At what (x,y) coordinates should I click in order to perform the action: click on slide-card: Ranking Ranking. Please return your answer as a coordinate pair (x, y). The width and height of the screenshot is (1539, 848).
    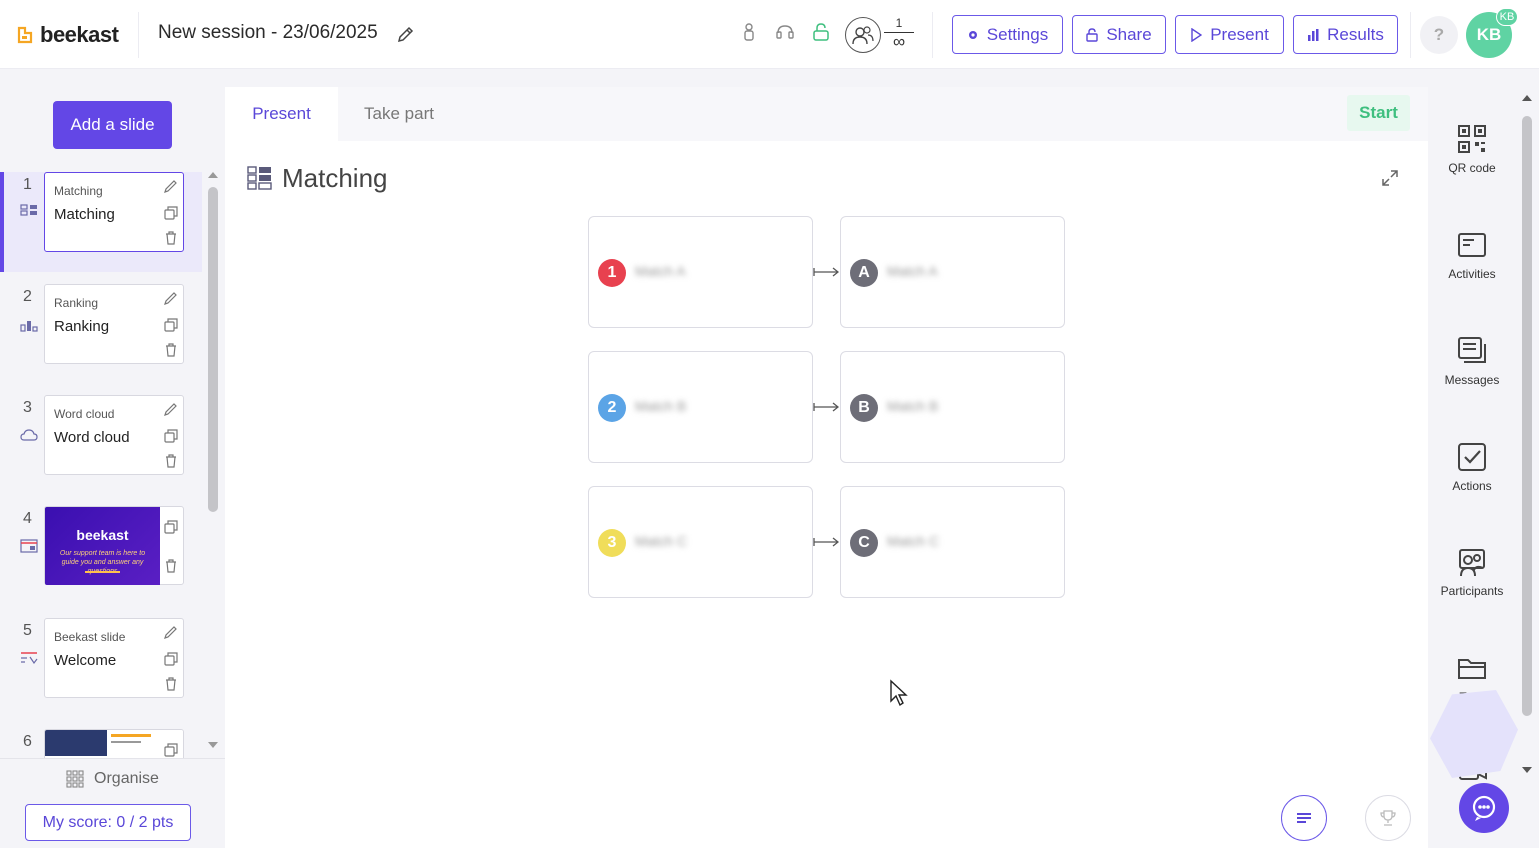
    Looking at the image, I should click on (114, 324).